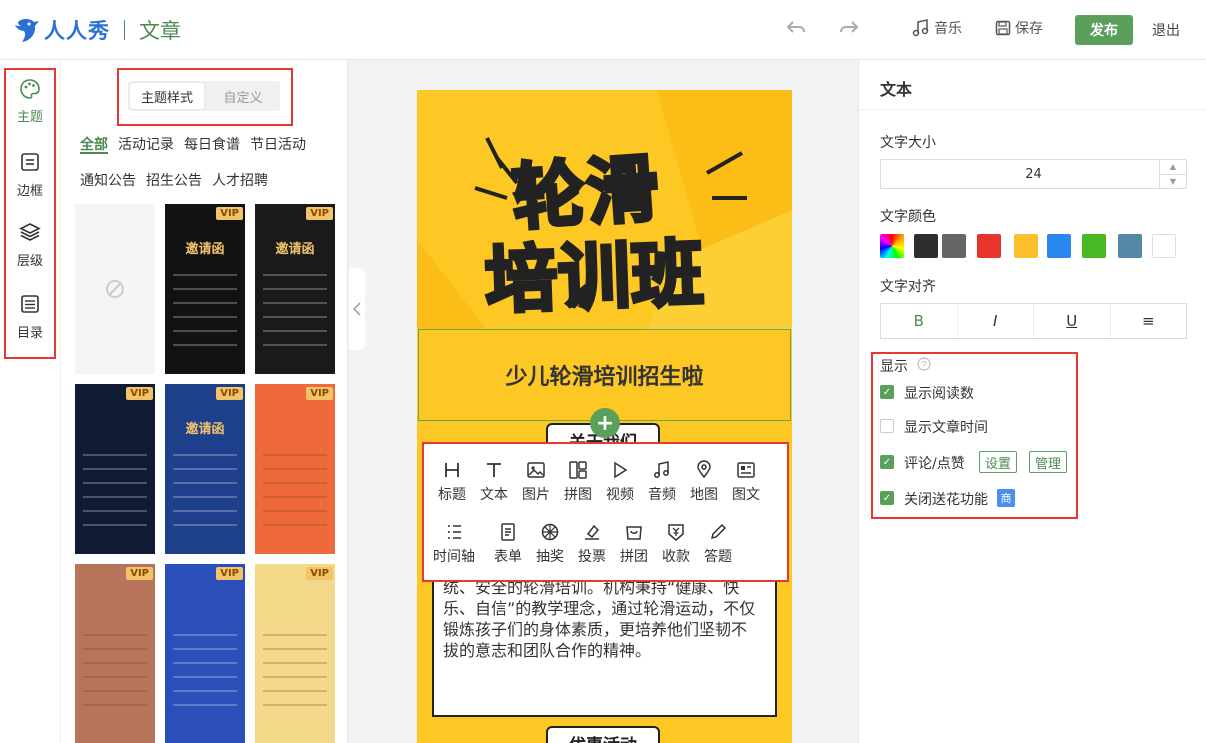  Describe the element at coordinates (229, 393) in the screenshot. I see `vip-badge: VIP` at that location.